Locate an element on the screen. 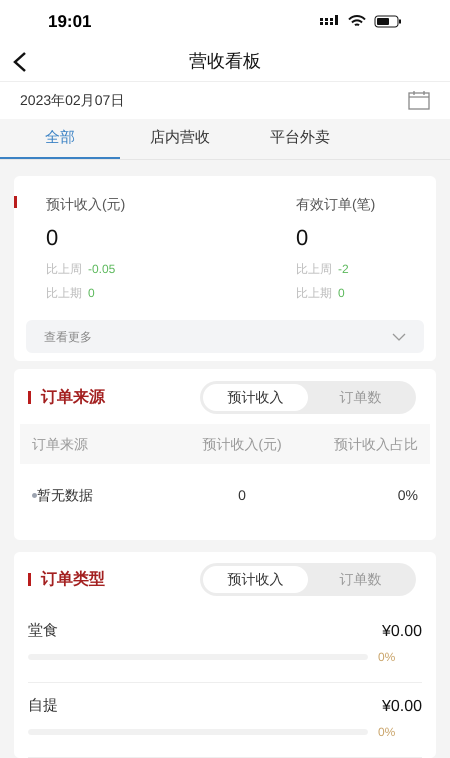 Image resolution: width=450 pixels, height=758 pixels. tab: 店内营收 is located at coordinates (180, 139).